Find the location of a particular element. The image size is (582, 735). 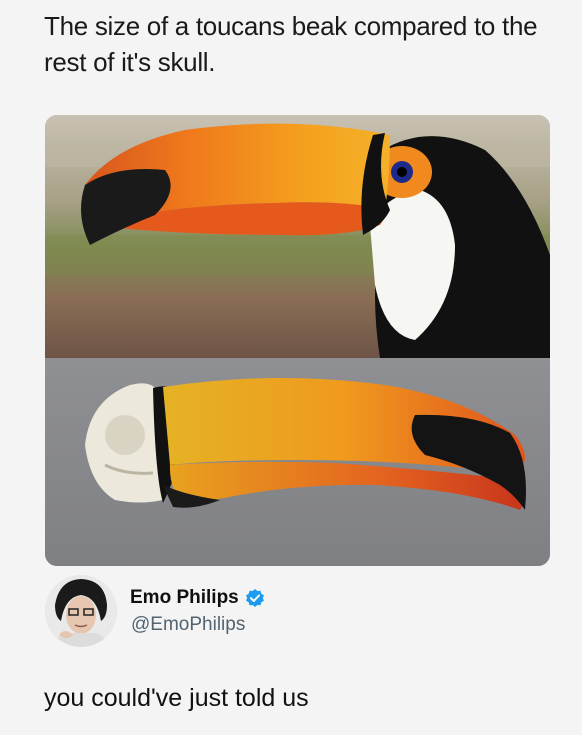

author-row: Emo Philips is located at coordinates (197, 598).